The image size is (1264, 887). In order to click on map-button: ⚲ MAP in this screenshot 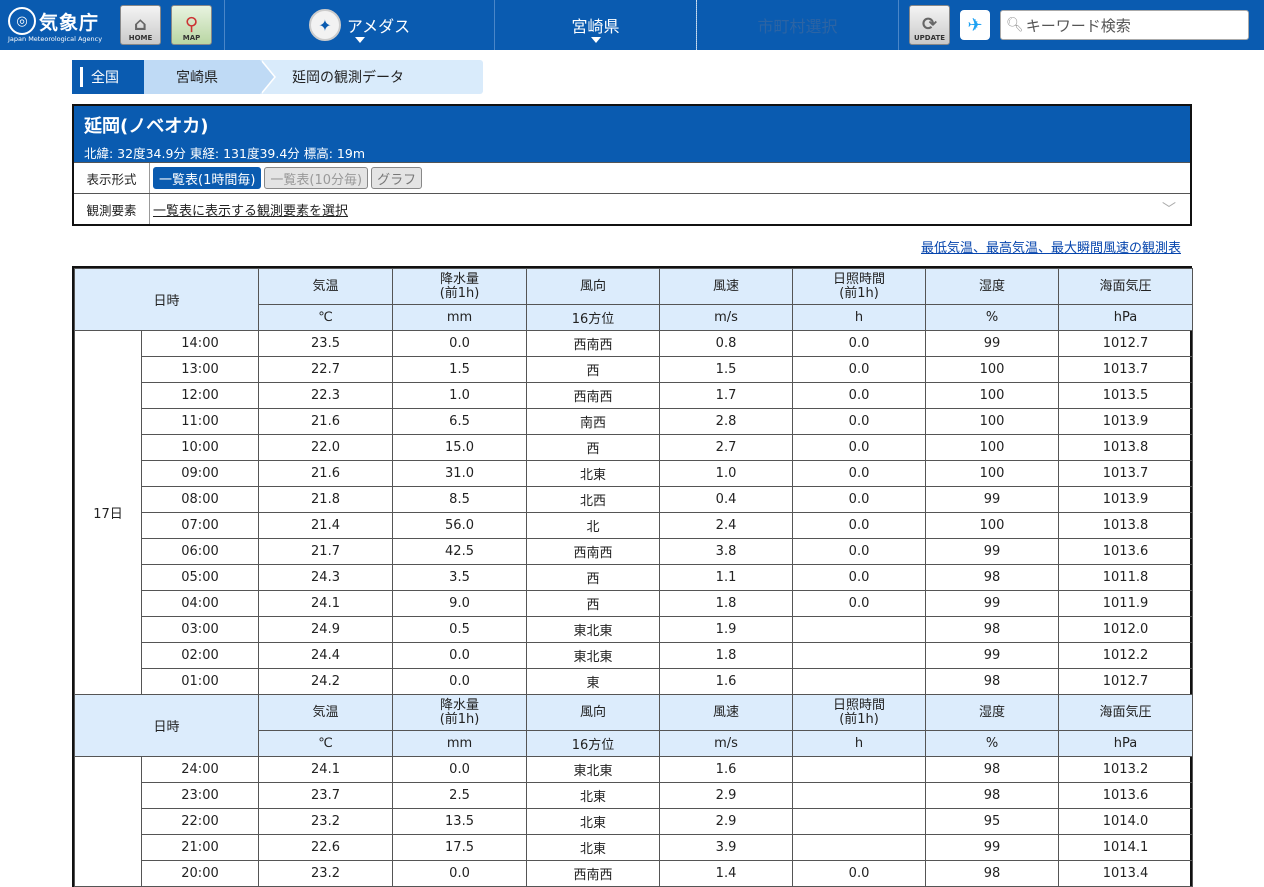, I will do `click(191, 25)`.